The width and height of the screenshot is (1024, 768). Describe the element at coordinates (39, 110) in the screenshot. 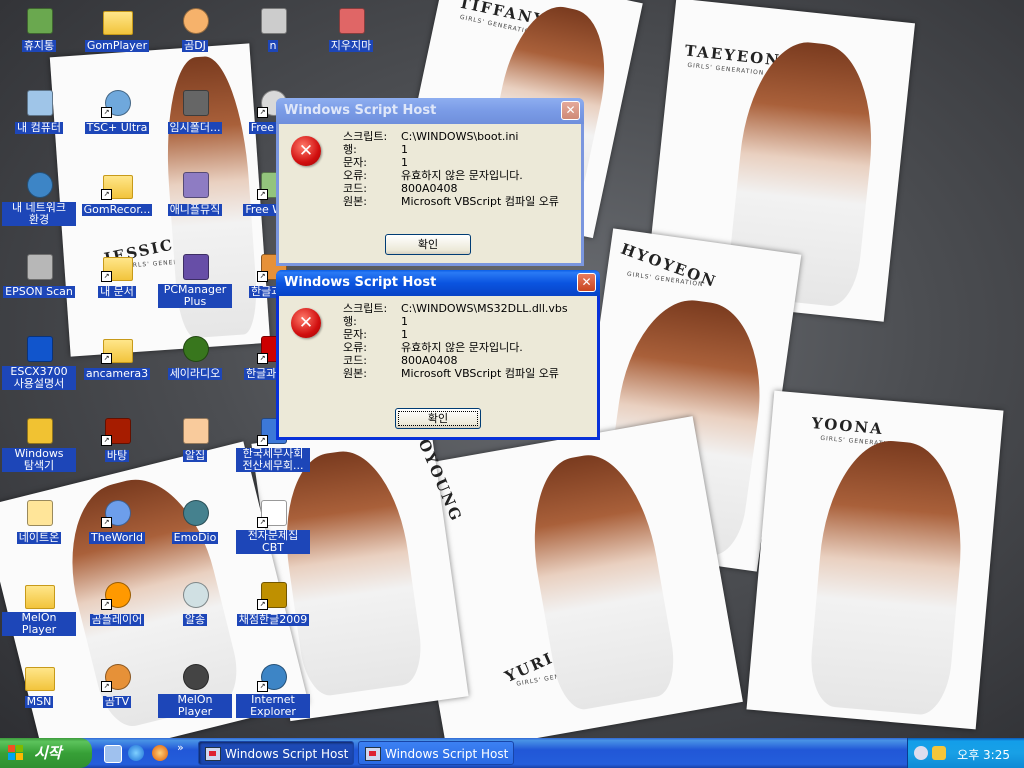

I see `desktop-icon: 내 컴퓨터` at that location.